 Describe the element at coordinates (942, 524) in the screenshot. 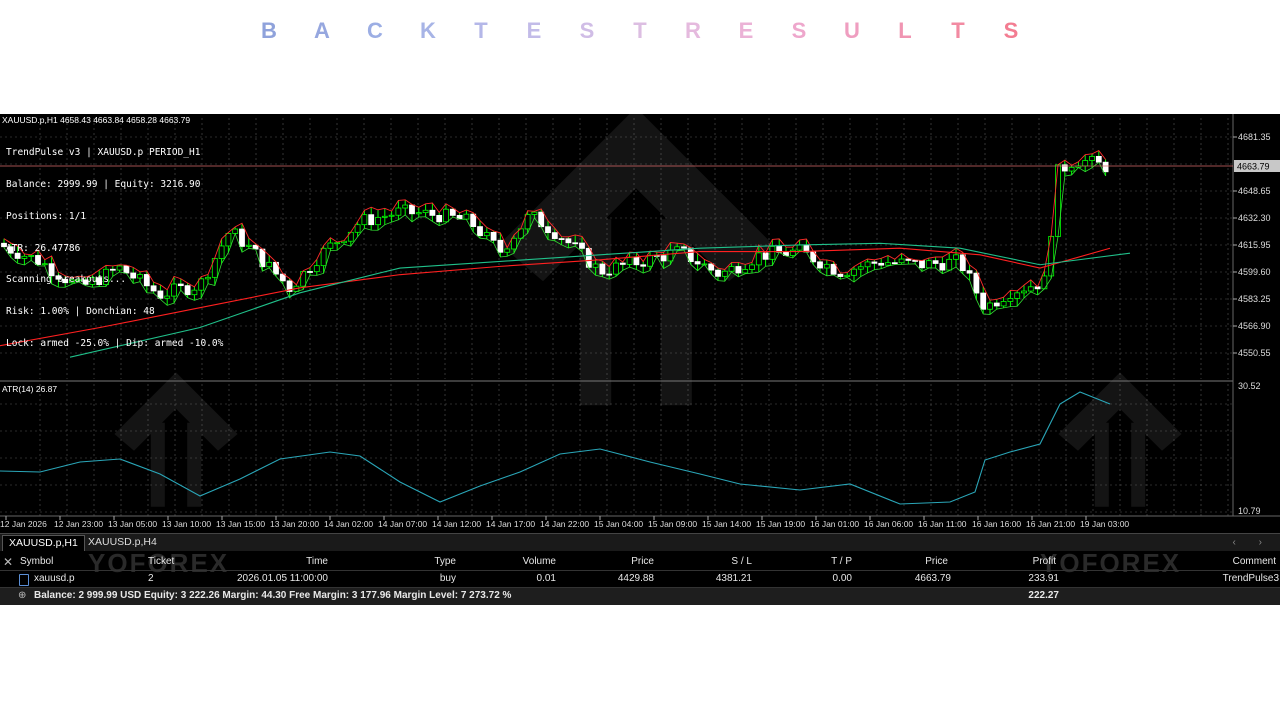

I see `time-axis-label: 16 Jan 11:00` at that location.